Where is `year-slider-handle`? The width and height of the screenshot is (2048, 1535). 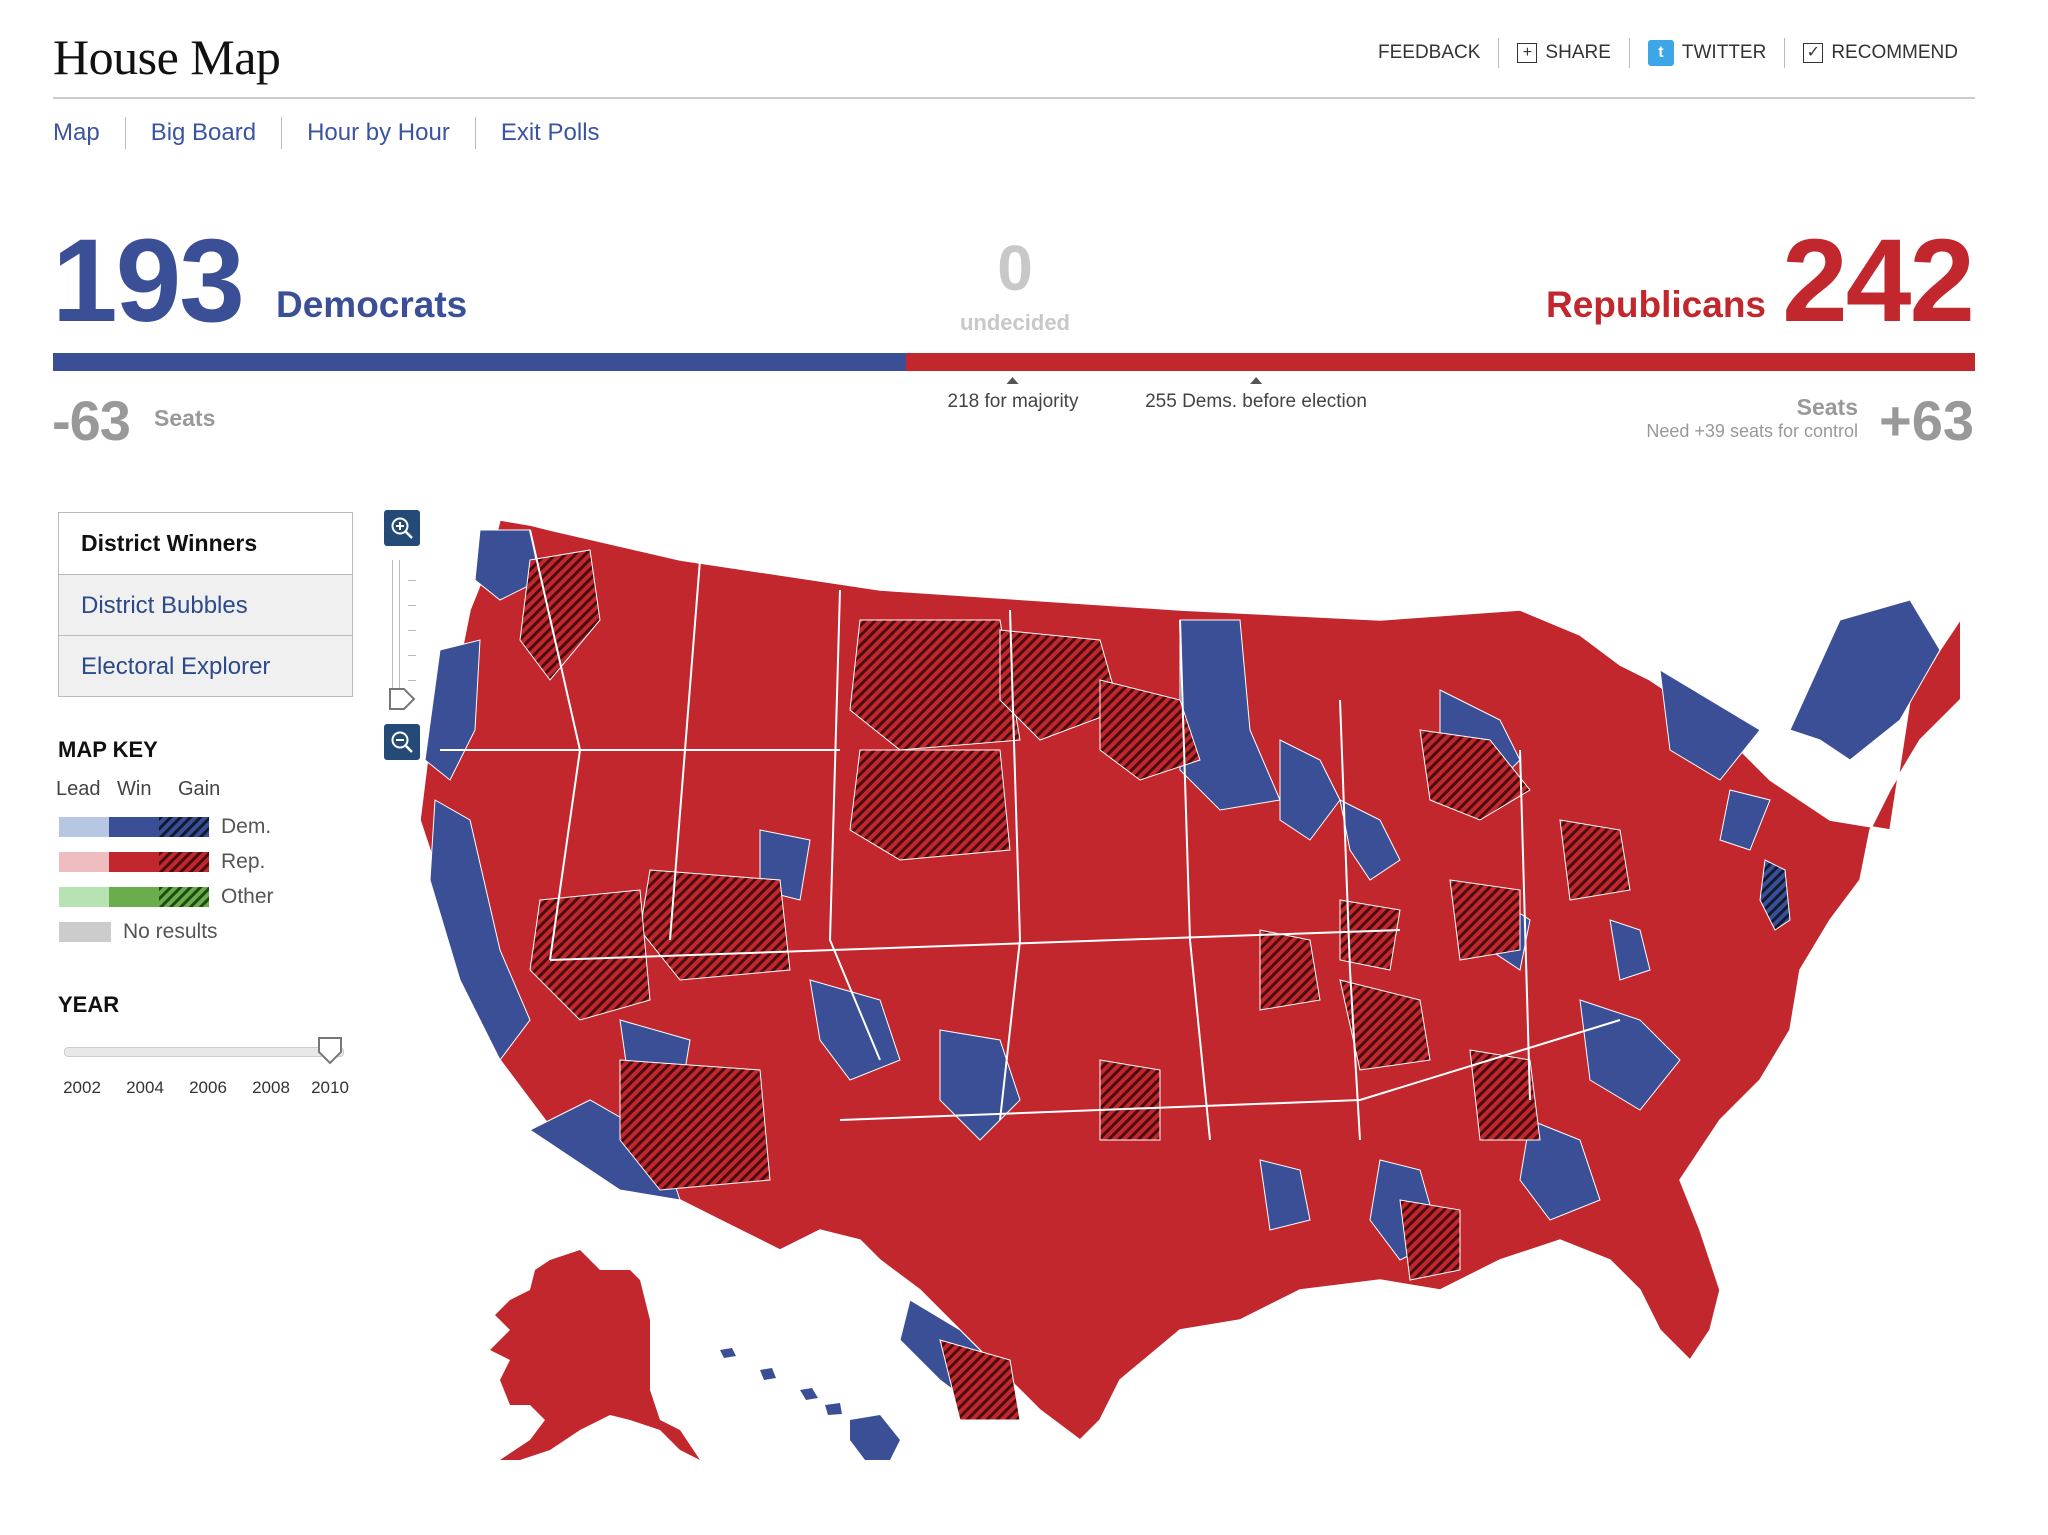
year-slider-handle is located at coordinates (330, 1051).